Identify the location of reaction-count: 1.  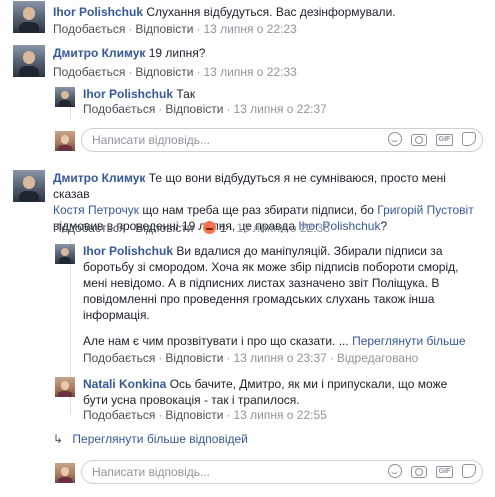
(223, 228).